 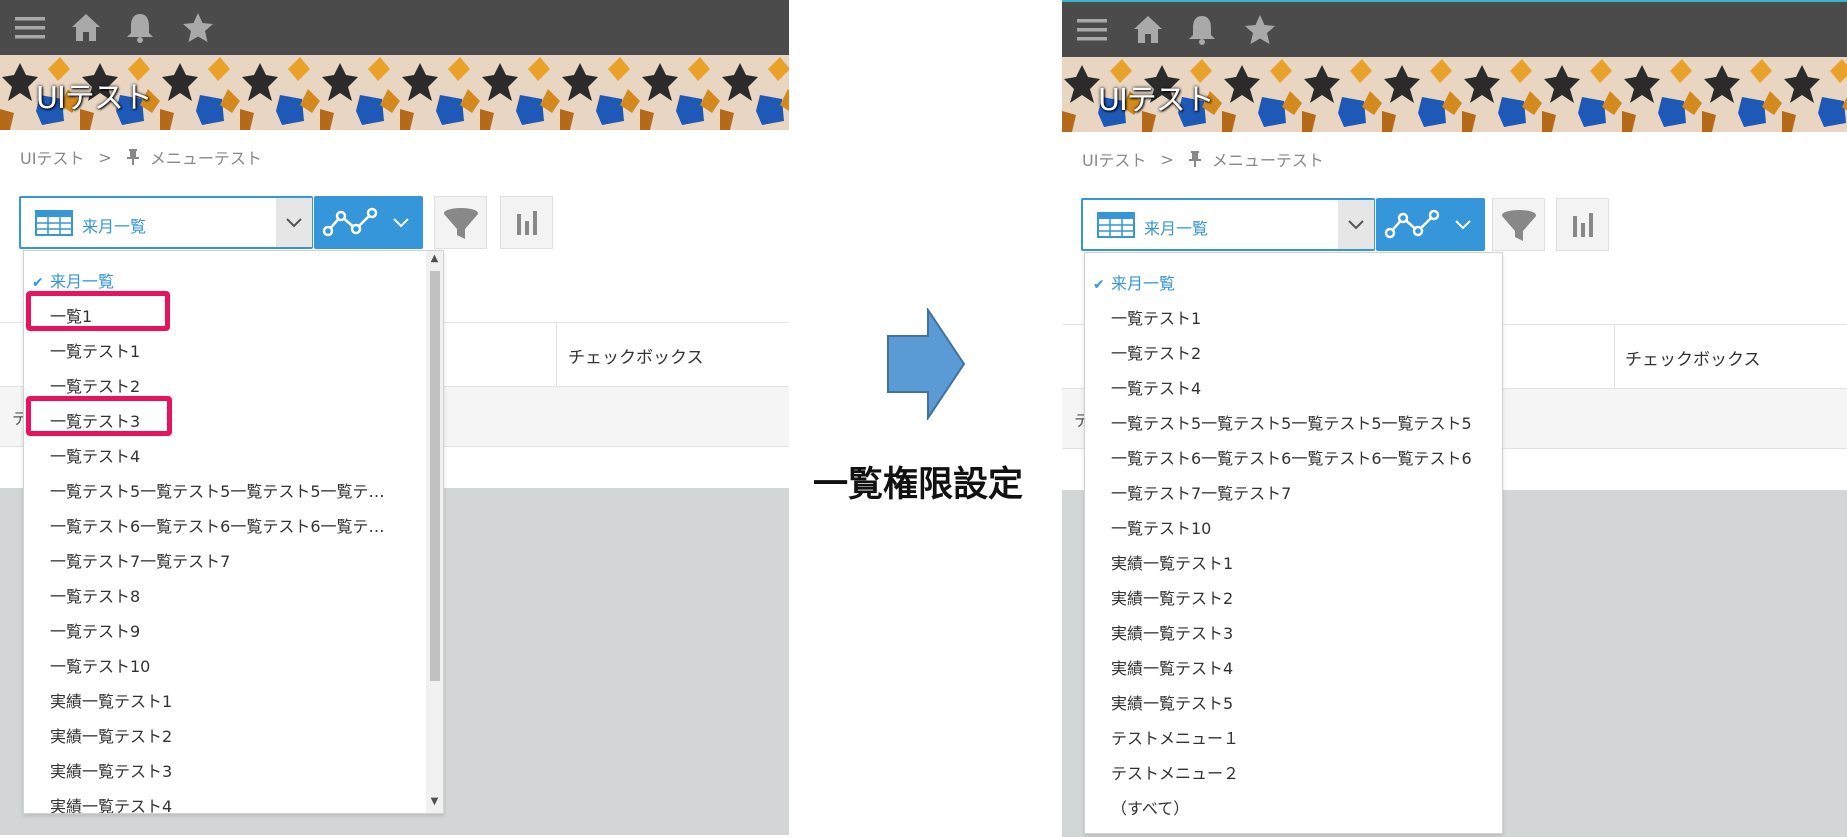 What do you see at coordinates (1303, 774) in the screenshot?
I see `list-item: テストメニュー２` at bounding box center [1303, 774].